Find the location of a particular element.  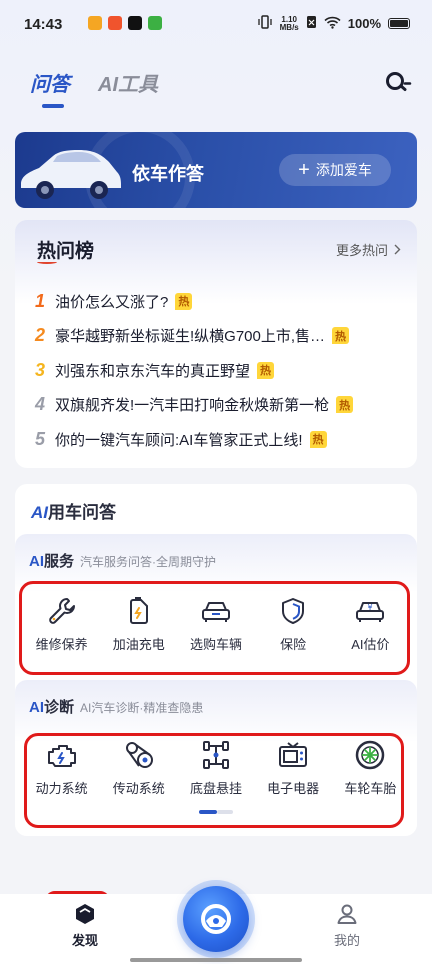

service-insurance: 保险 is located at coordinates (293, 623).